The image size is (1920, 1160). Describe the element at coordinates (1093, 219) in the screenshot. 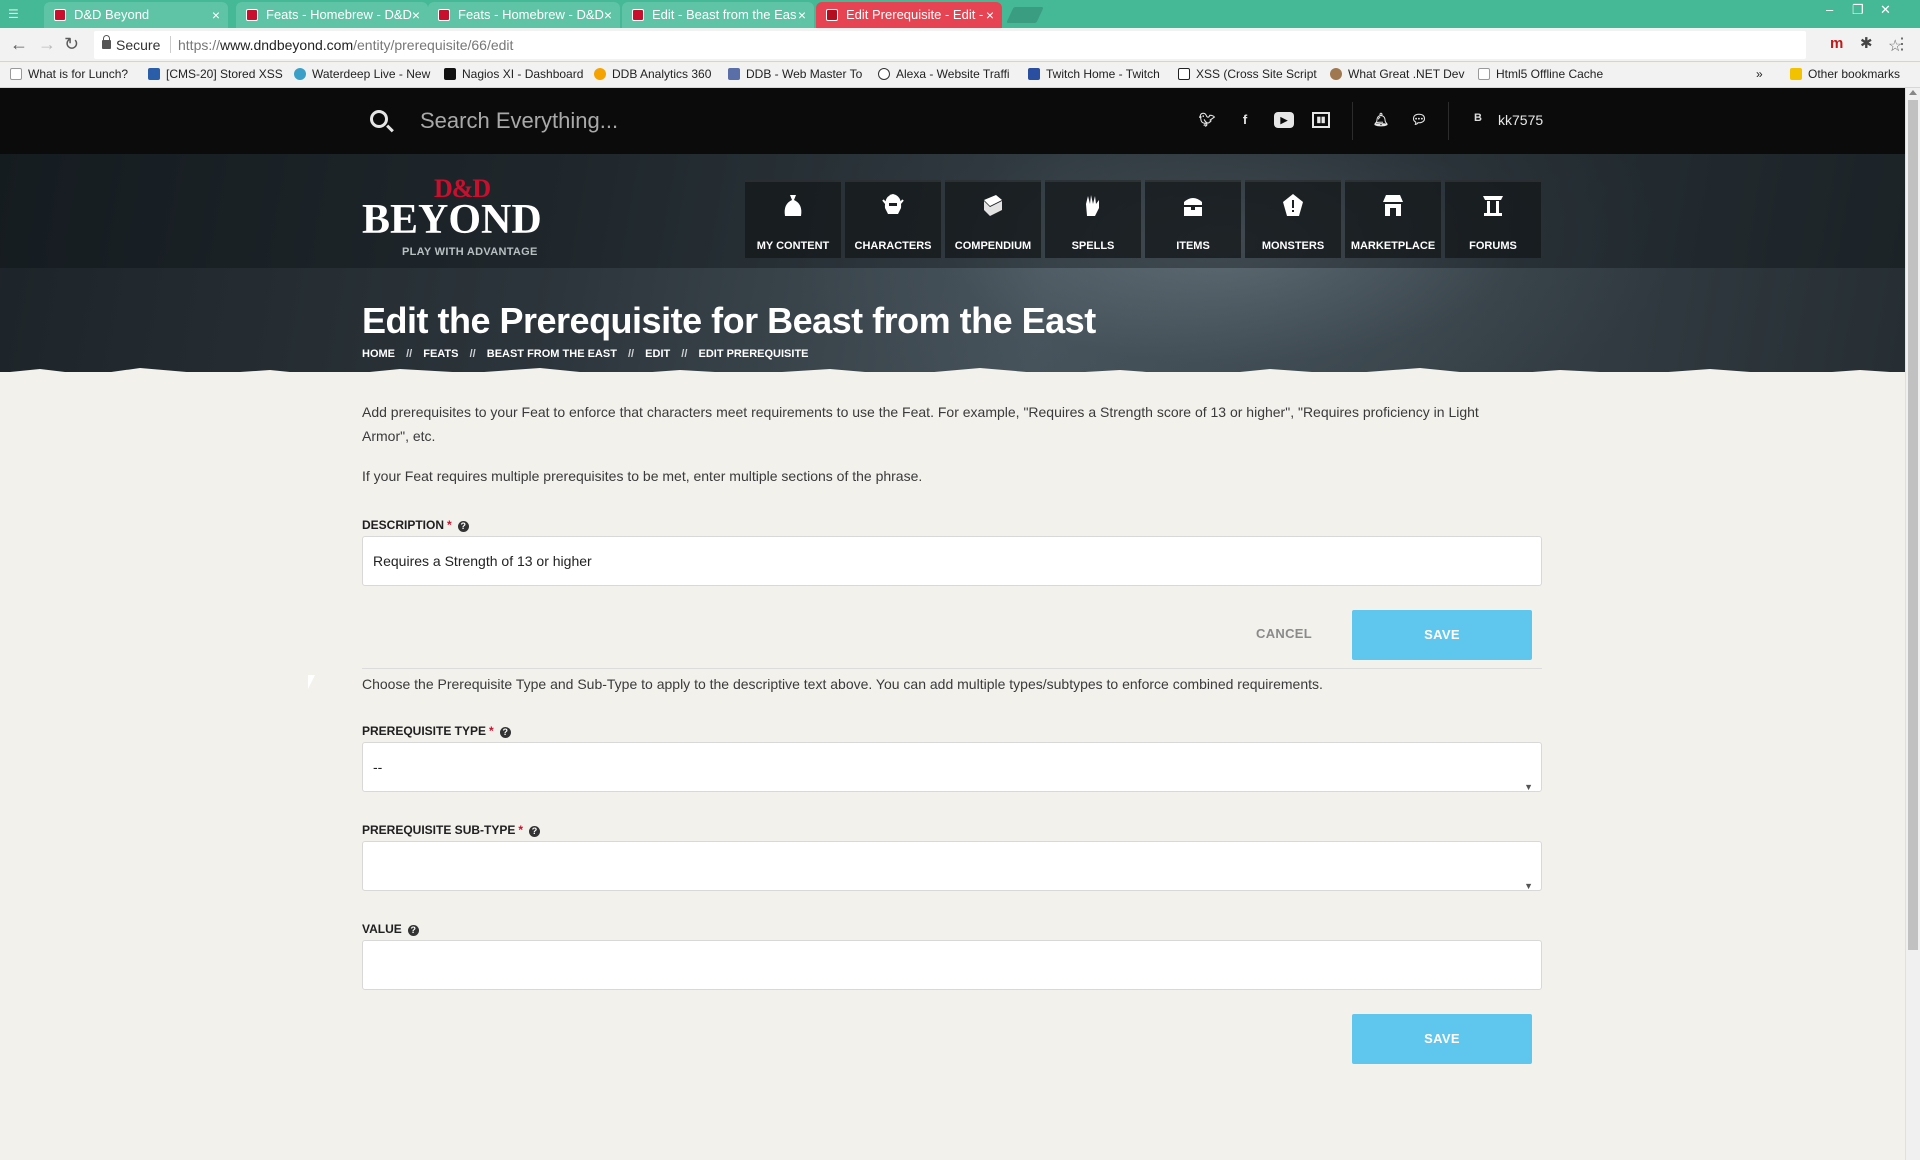

I see `nav-spells: SPELLS` at that location.